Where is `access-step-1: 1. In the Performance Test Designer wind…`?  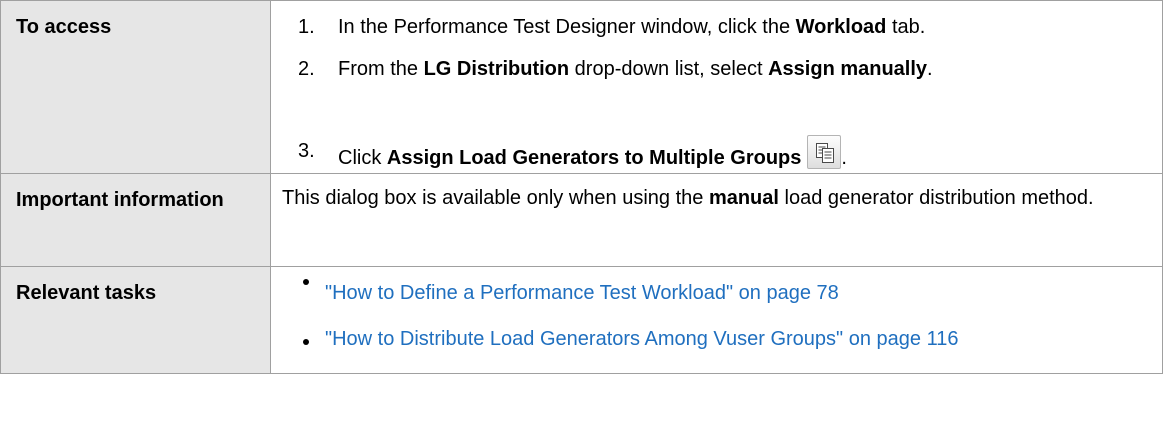
access-step-1: 1. In the Performance Test Designer wind… is located at coordinates (716, 29).